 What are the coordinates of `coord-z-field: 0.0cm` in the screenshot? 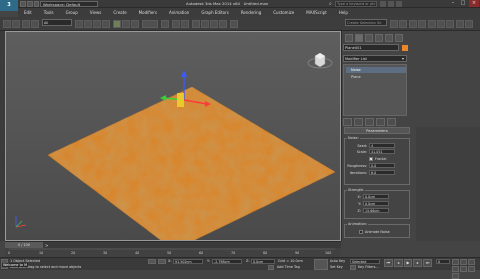 It's located at (263, 261).